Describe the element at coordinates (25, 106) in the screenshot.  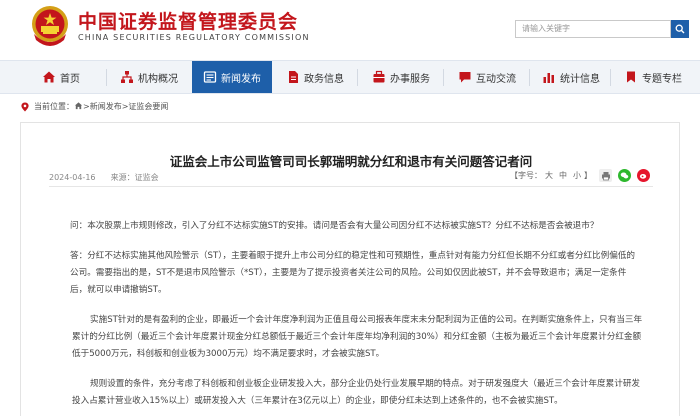
I see `location-pin-icon` at that location.